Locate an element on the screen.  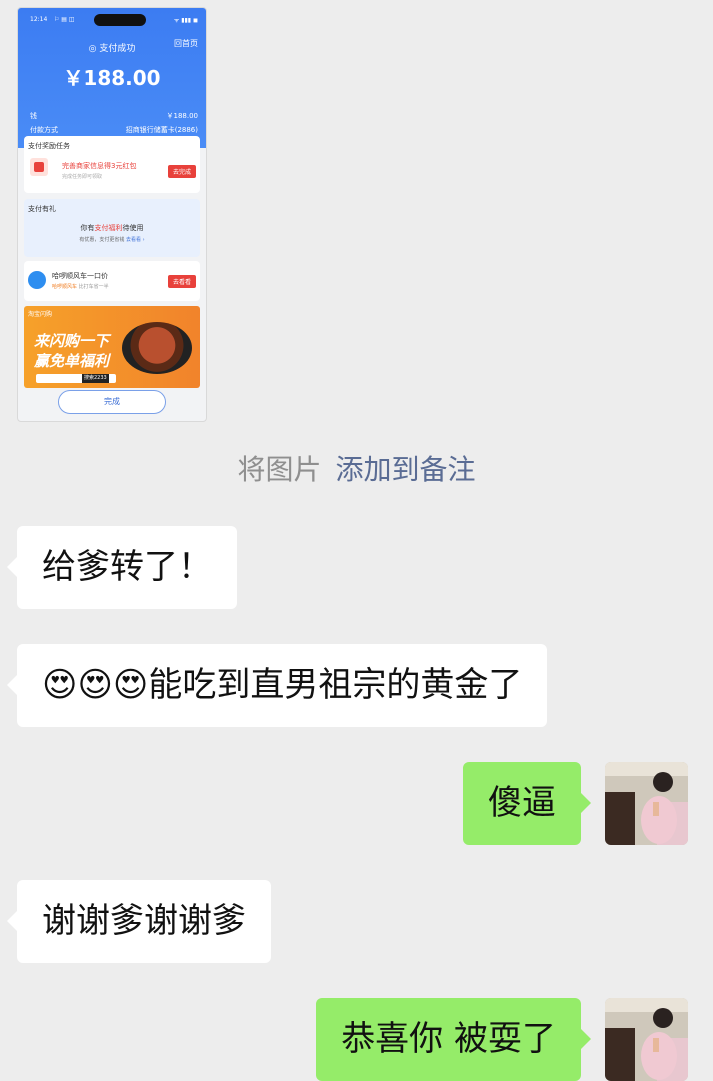
system-tip: 将图片 添加到备注 is located at coordinates (356, 468).